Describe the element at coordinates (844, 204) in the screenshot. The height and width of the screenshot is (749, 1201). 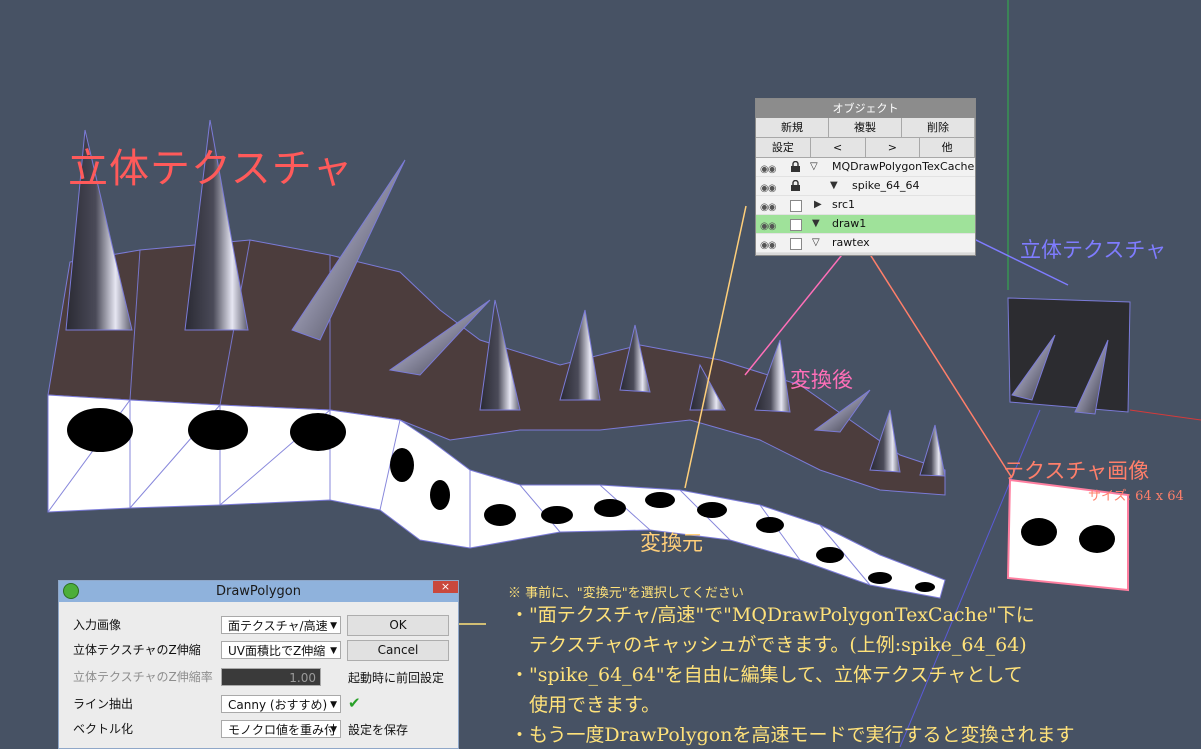
I see `object-name: src1` at that location.